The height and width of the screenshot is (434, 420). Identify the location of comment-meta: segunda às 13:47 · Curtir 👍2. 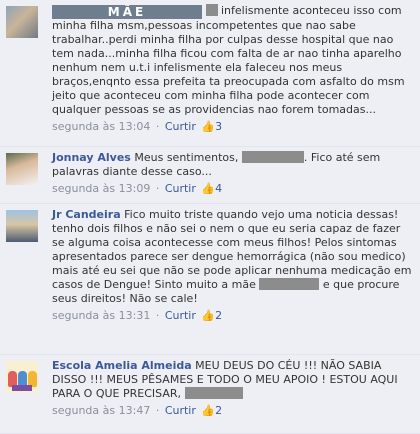
(233, 411).